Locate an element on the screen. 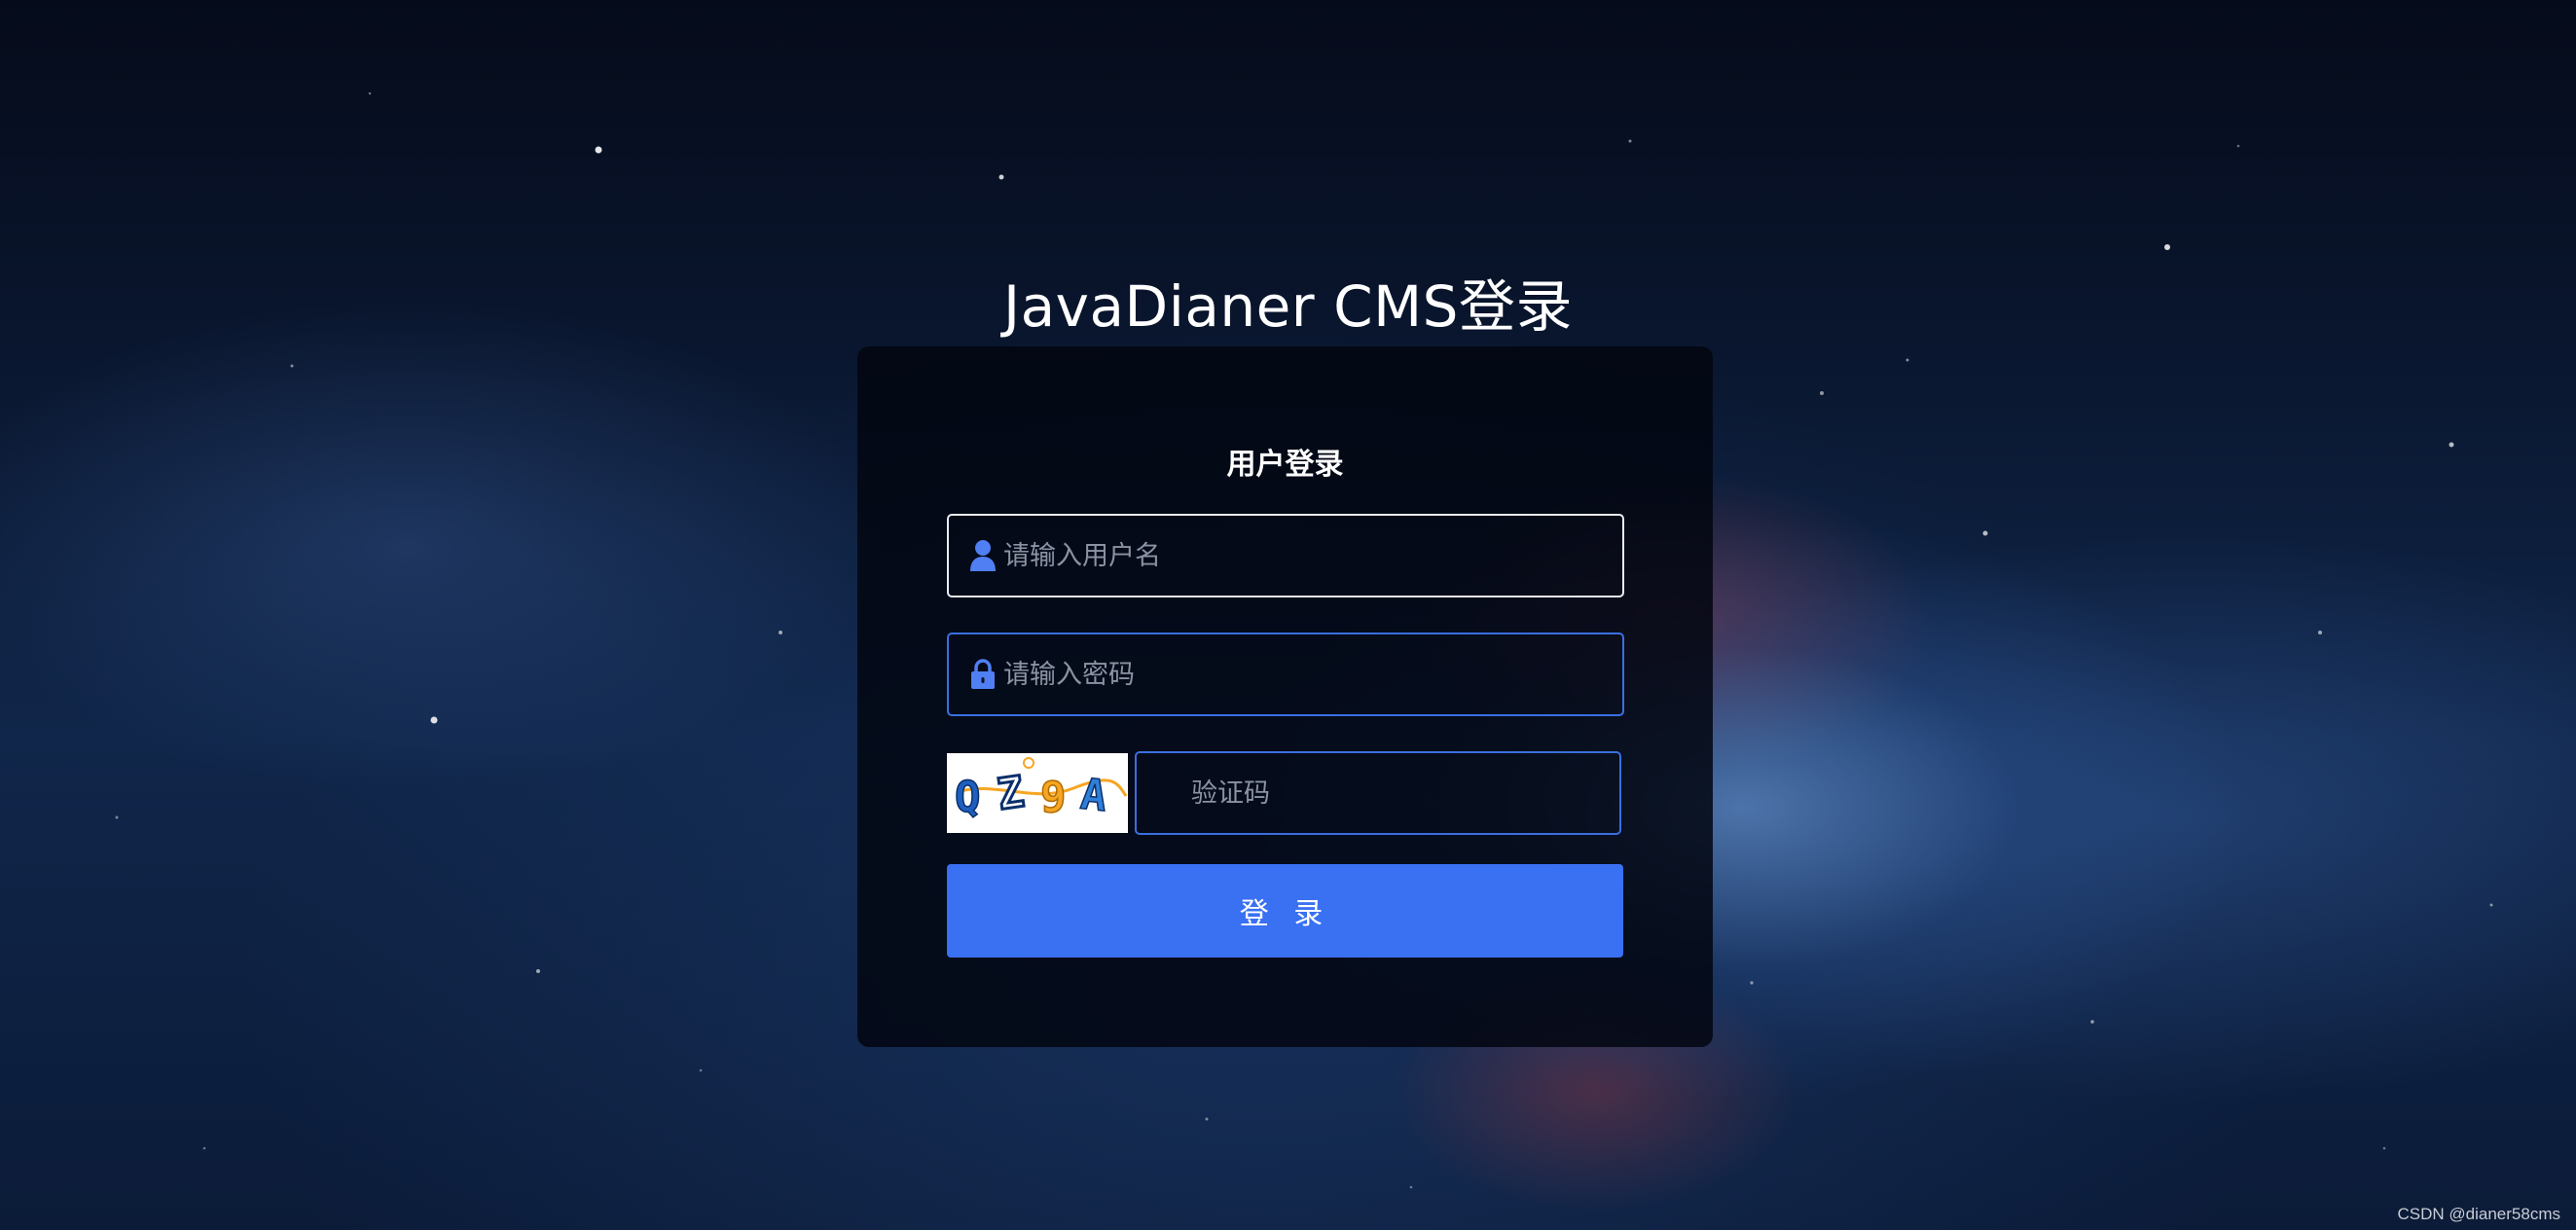  username-field is located at coordinates (1285, 555).